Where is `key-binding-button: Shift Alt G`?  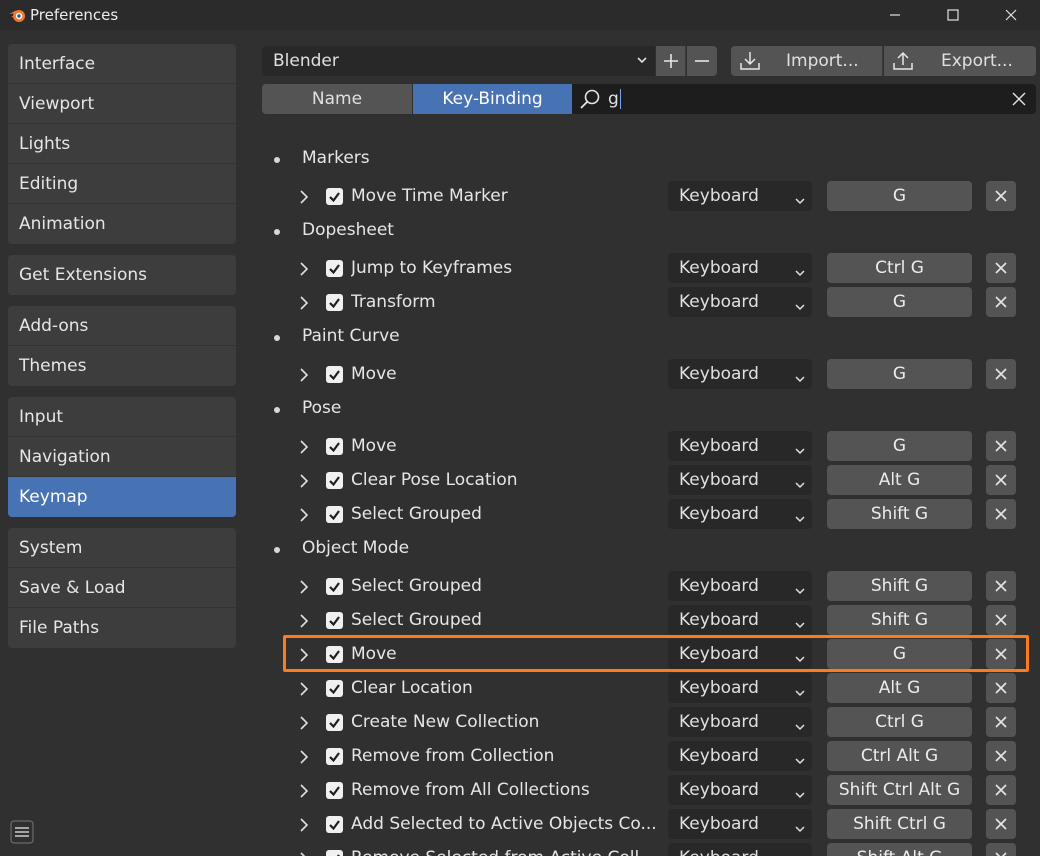 key-binding-button: Shift Alt G is located at coordinates (899, 849).